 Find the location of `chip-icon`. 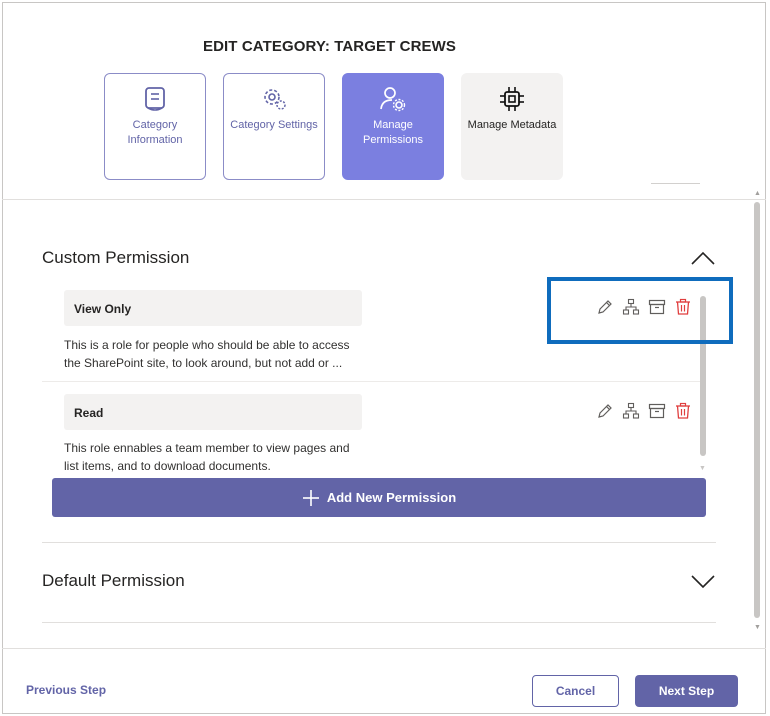

chip-icon is located at coordinates (512, 99).